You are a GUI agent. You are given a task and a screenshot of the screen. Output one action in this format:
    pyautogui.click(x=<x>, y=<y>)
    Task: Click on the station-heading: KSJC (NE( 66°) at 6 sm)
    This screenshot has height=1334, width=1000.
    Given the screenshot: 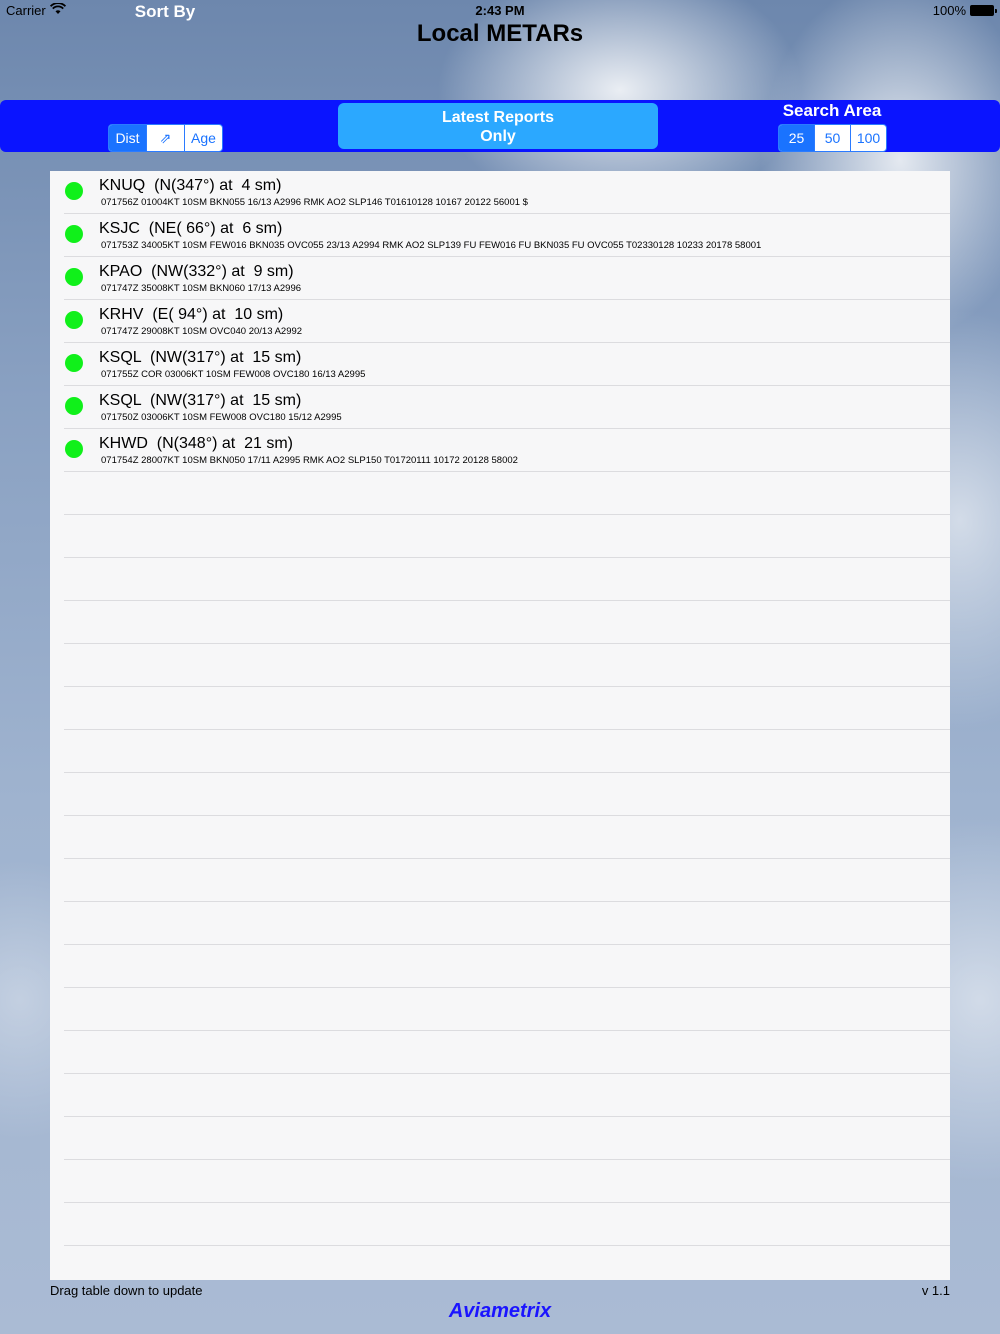 What is the action you would take?
    pyautogui.click(x=190, y=229)
    